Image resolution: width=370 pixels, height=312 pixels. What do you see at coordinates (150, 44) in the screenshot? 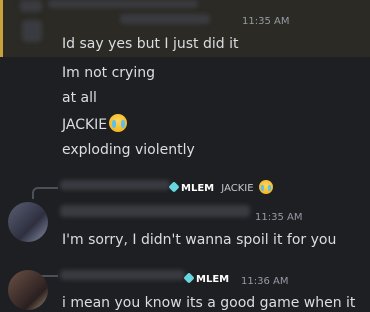
I see `message-text: Id say yes but I just did it` at bounding box center [150, 44].